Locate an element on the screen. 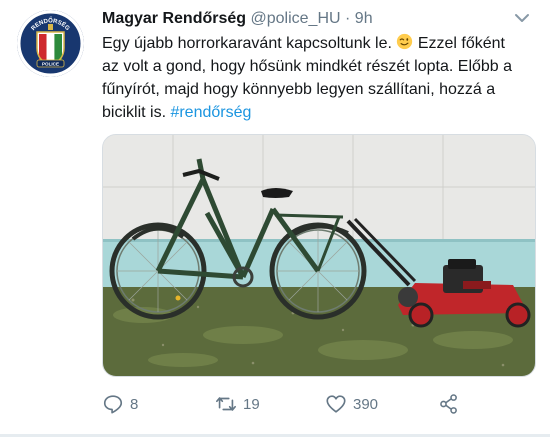 The width and height of the screenshot is (550, 437). reply-button: 8 is located at coordinates (120, 404).